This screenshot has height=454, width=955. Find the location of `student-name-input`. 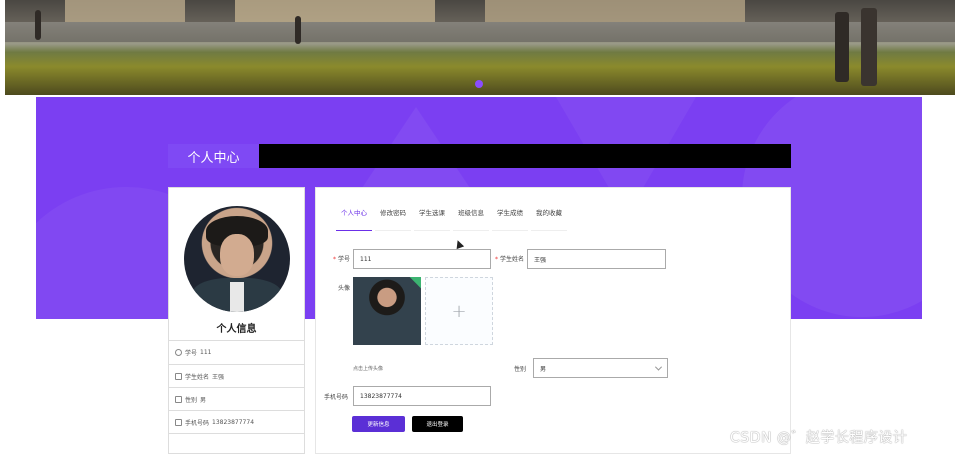

student-name-input is located at coordinates (596, 259).